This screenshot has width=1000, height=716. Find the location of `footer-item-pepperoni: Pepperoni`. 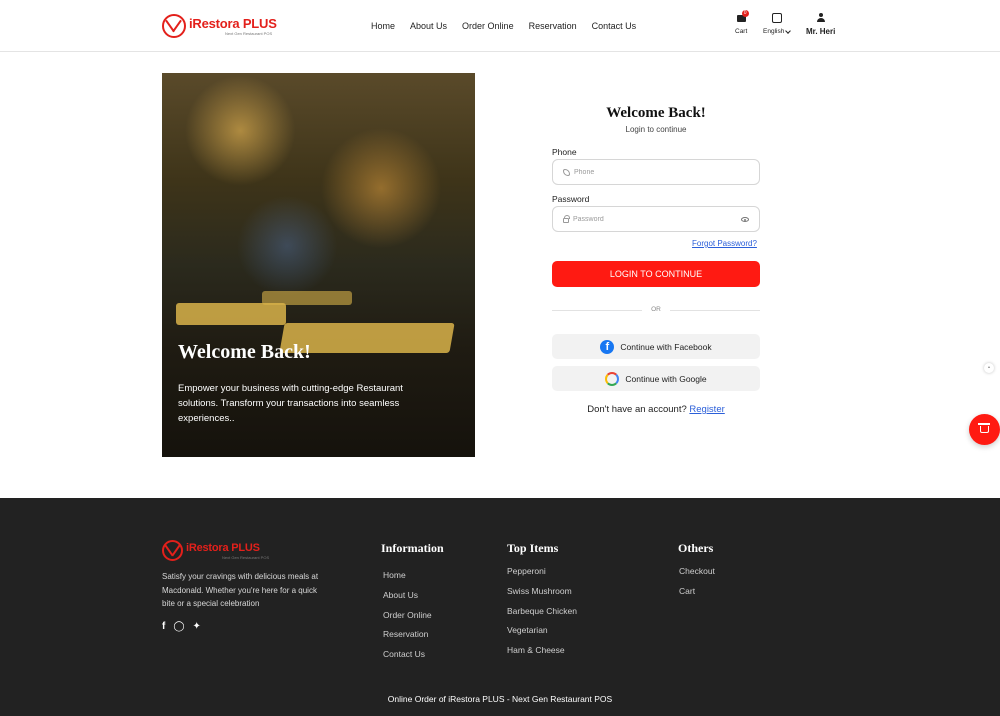

footer-item-pepperoni: Pepperoni is located at coordinates (542, 576).